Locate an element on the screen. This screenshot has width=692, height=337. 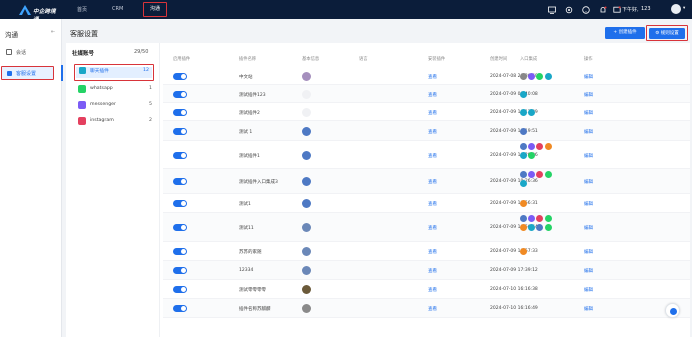
chevron-down-icon: ▾ is located at coordinates (684, 8).